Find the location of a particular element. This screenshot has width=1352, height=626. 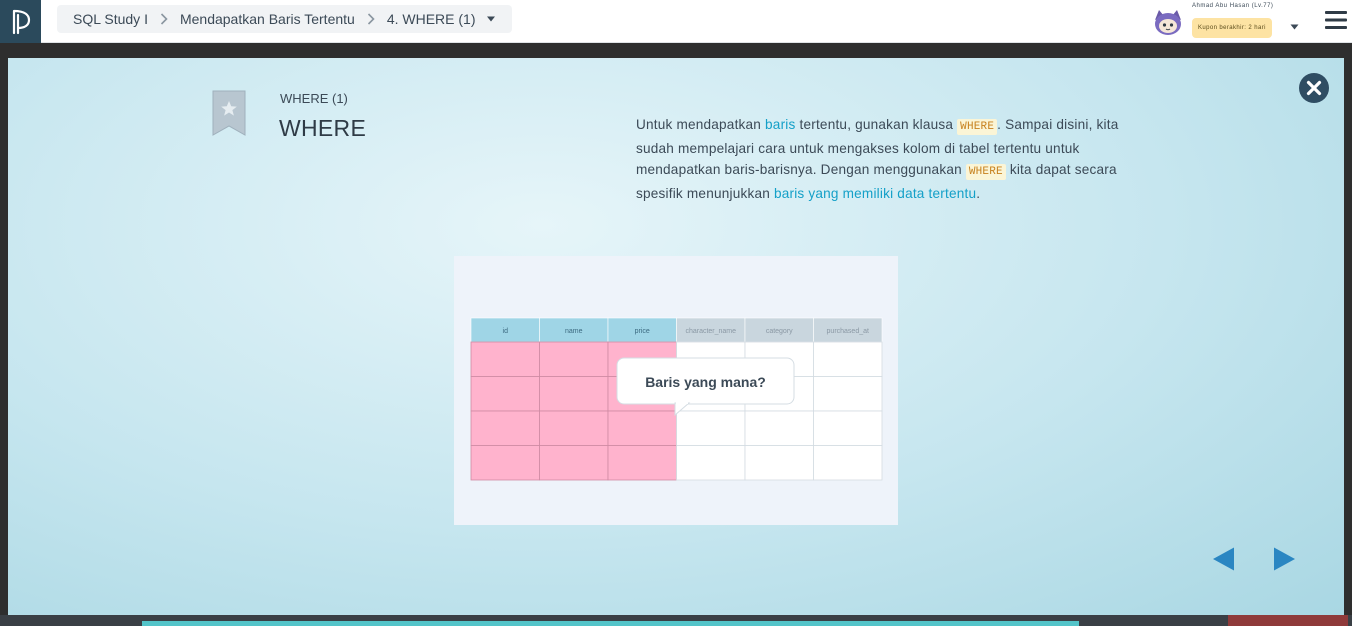

table-header-label: name is located at coordinates (574, 331).